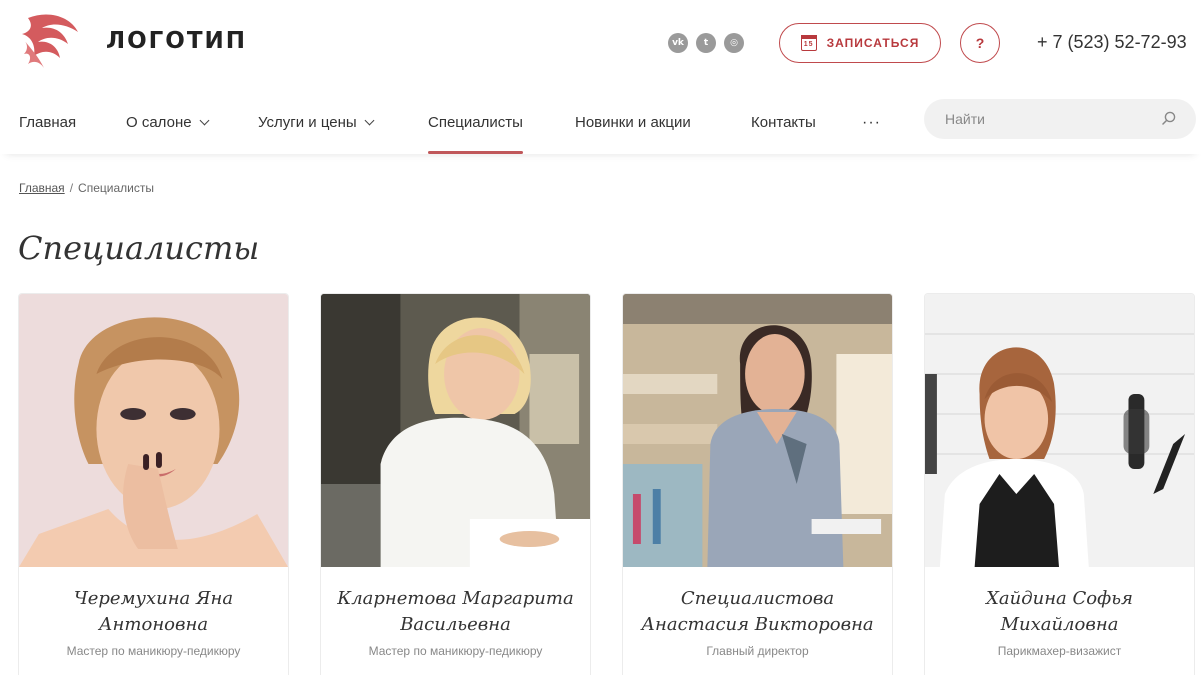 This screenshot has width=1201, height=675. I want to click on specialist-name-line: Михайловна, so click(1059, 624).